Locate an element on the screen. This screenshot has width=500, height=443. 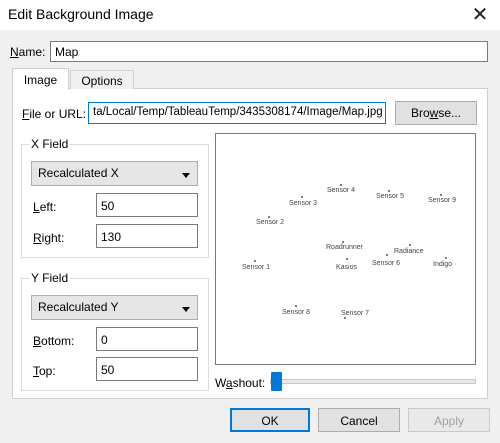
y-field-select: Recalculated Y is located at coordinates (114, 307).